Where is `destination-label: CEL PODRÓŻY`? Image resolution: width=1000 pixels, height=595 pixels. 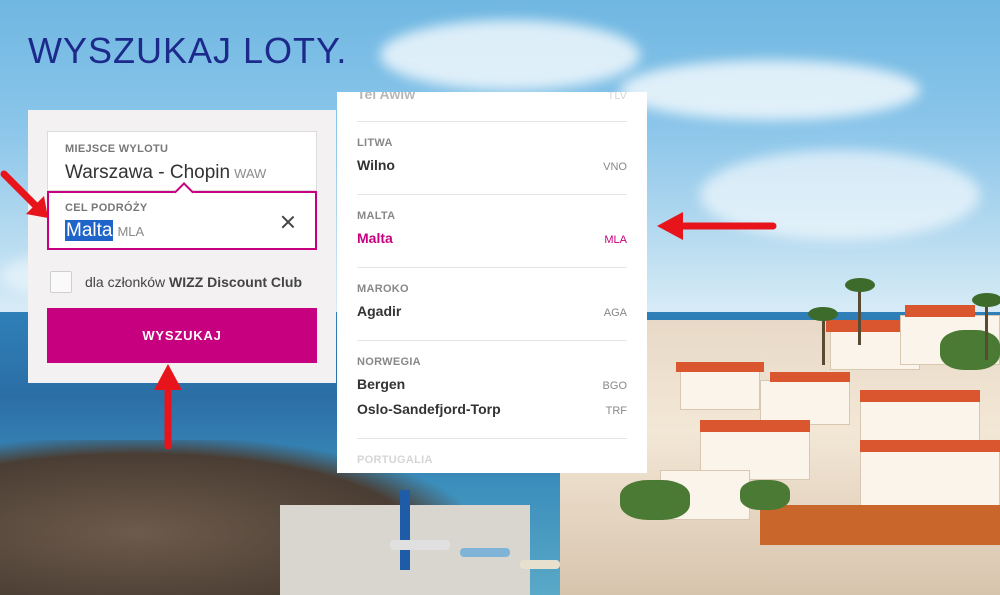 destination-label: CEL PODRÓŻY is located at coordinates (106, 208).